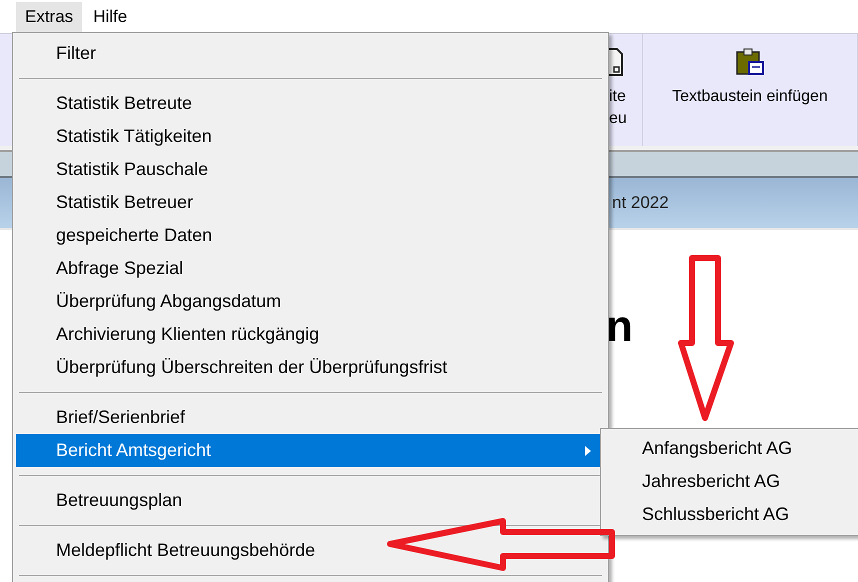 This screenshot has width=858, height=582. Describe the element at coordinates (729, 481) in the screenshot. I see `submenu-item: Jahresbericht AG` at that location.